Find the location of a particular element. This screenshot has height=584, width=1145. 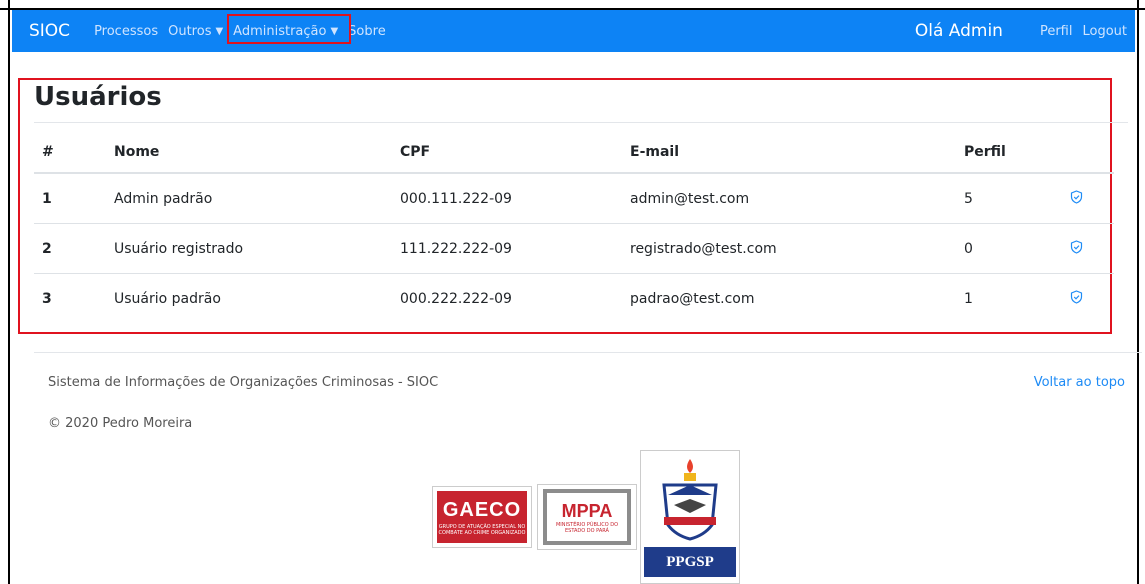

university-emblem-icon is located at coordinates (690, 500).